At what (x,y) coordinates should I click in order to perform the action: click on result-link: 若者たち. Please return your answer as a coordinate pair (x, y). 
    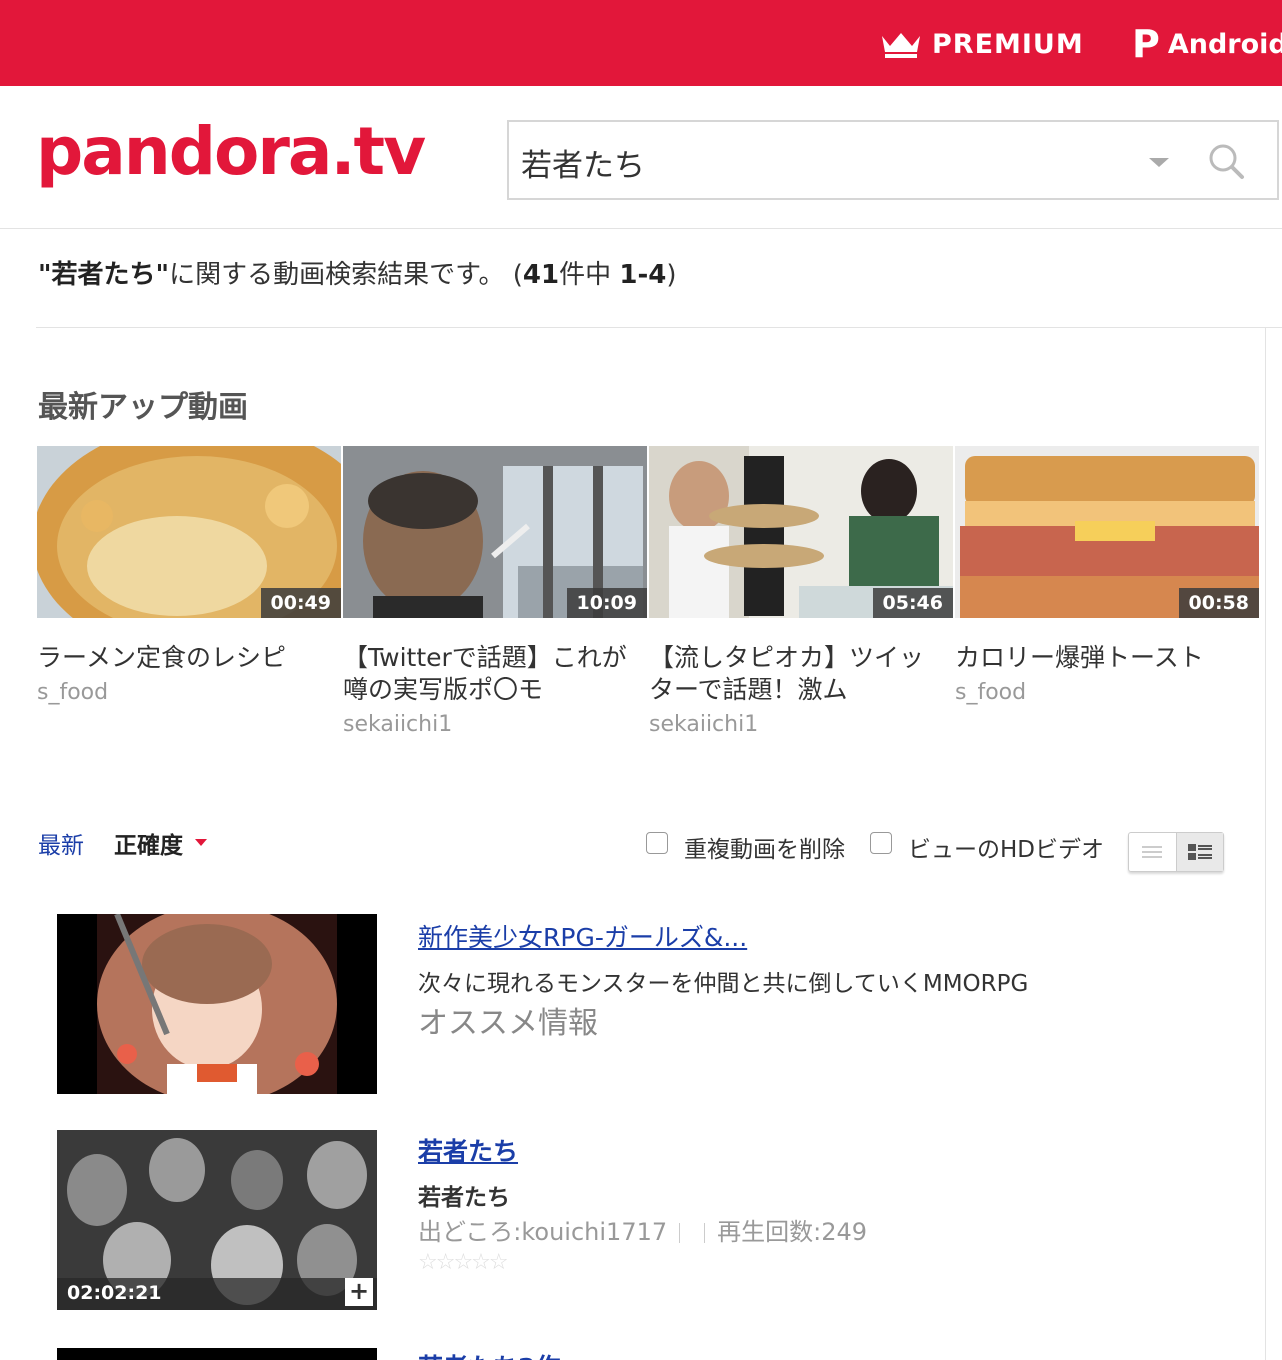
    Looking at the image, I should click on (468, 1150).